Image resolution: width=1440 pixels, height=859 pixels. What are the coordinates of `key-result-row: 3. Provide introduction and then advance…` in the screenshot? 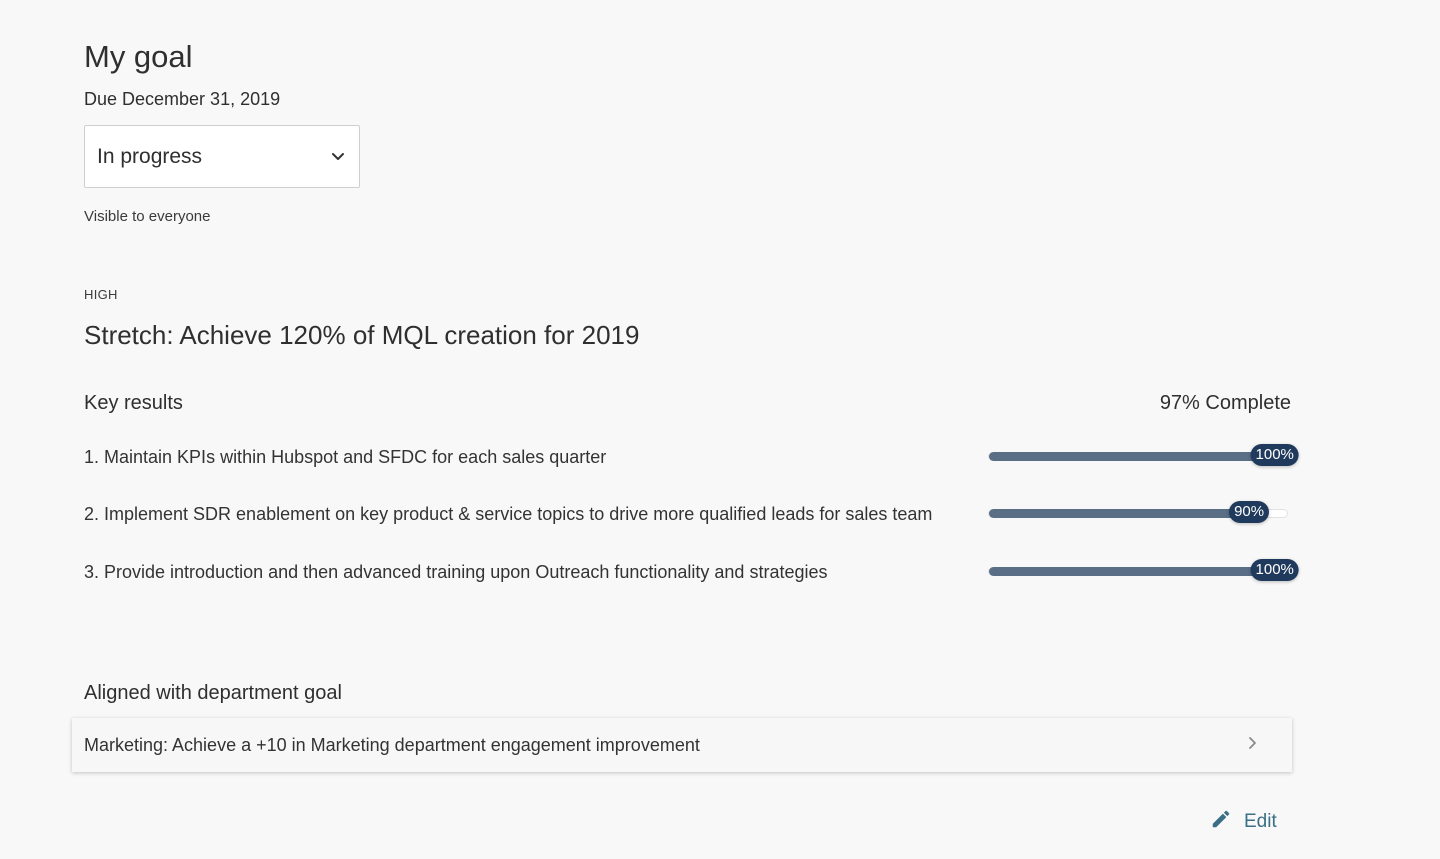 It's located at (704, 572).